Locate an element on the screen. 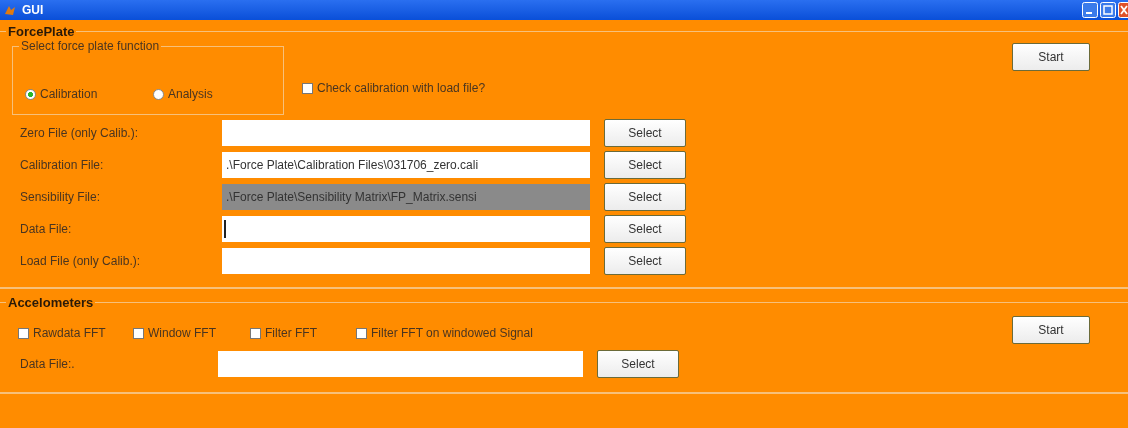 This screenshot has height=428, width=1128. calibration-checkbox: Check calibration with load file? is located at coordinates (394, 88).